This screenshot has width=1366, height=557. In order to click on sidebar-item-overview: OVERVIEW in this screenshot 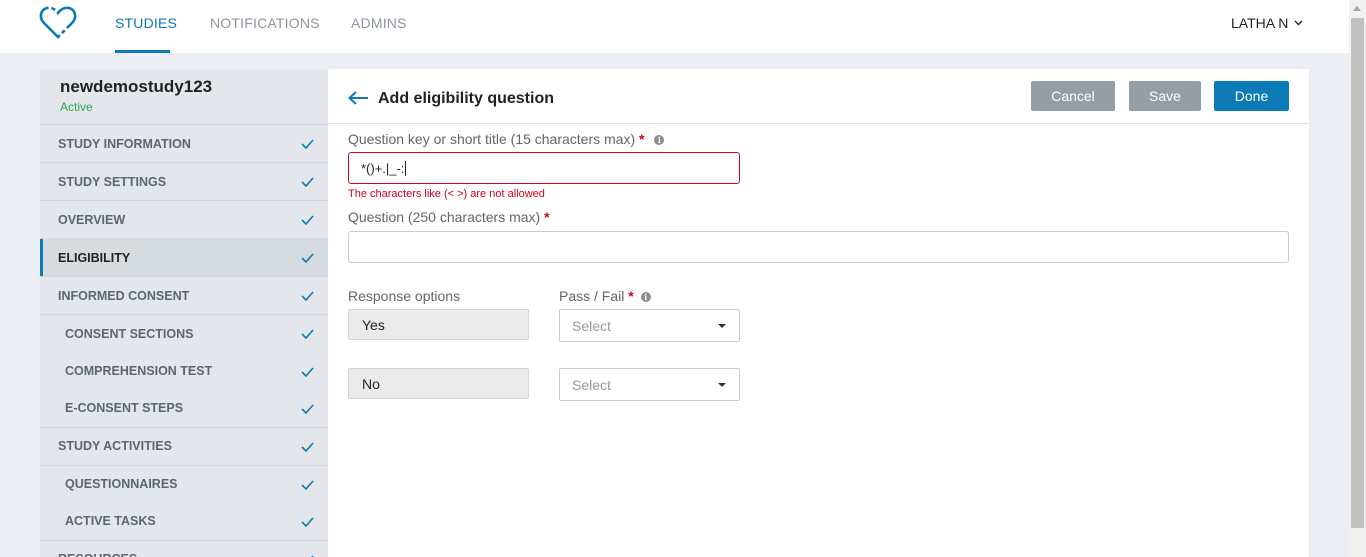, I will do `click(184, 220)`.